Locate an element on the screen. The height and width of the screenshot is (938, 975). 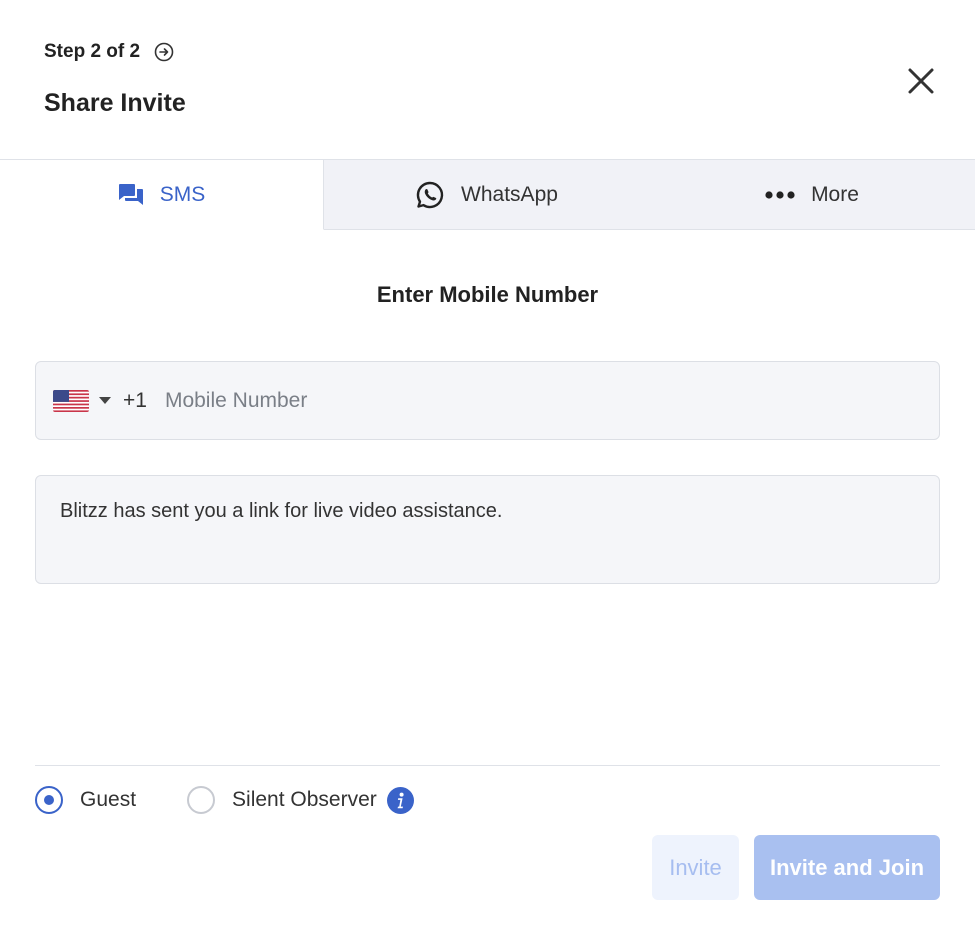
divider is located at coordinates (487, 765).